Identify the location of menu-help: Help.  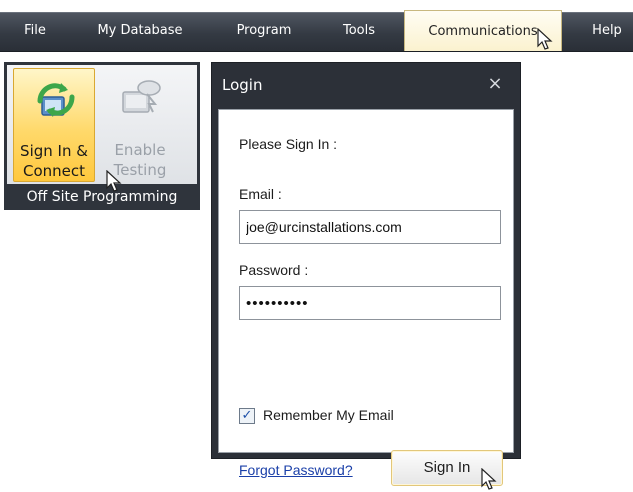
(607, 31).